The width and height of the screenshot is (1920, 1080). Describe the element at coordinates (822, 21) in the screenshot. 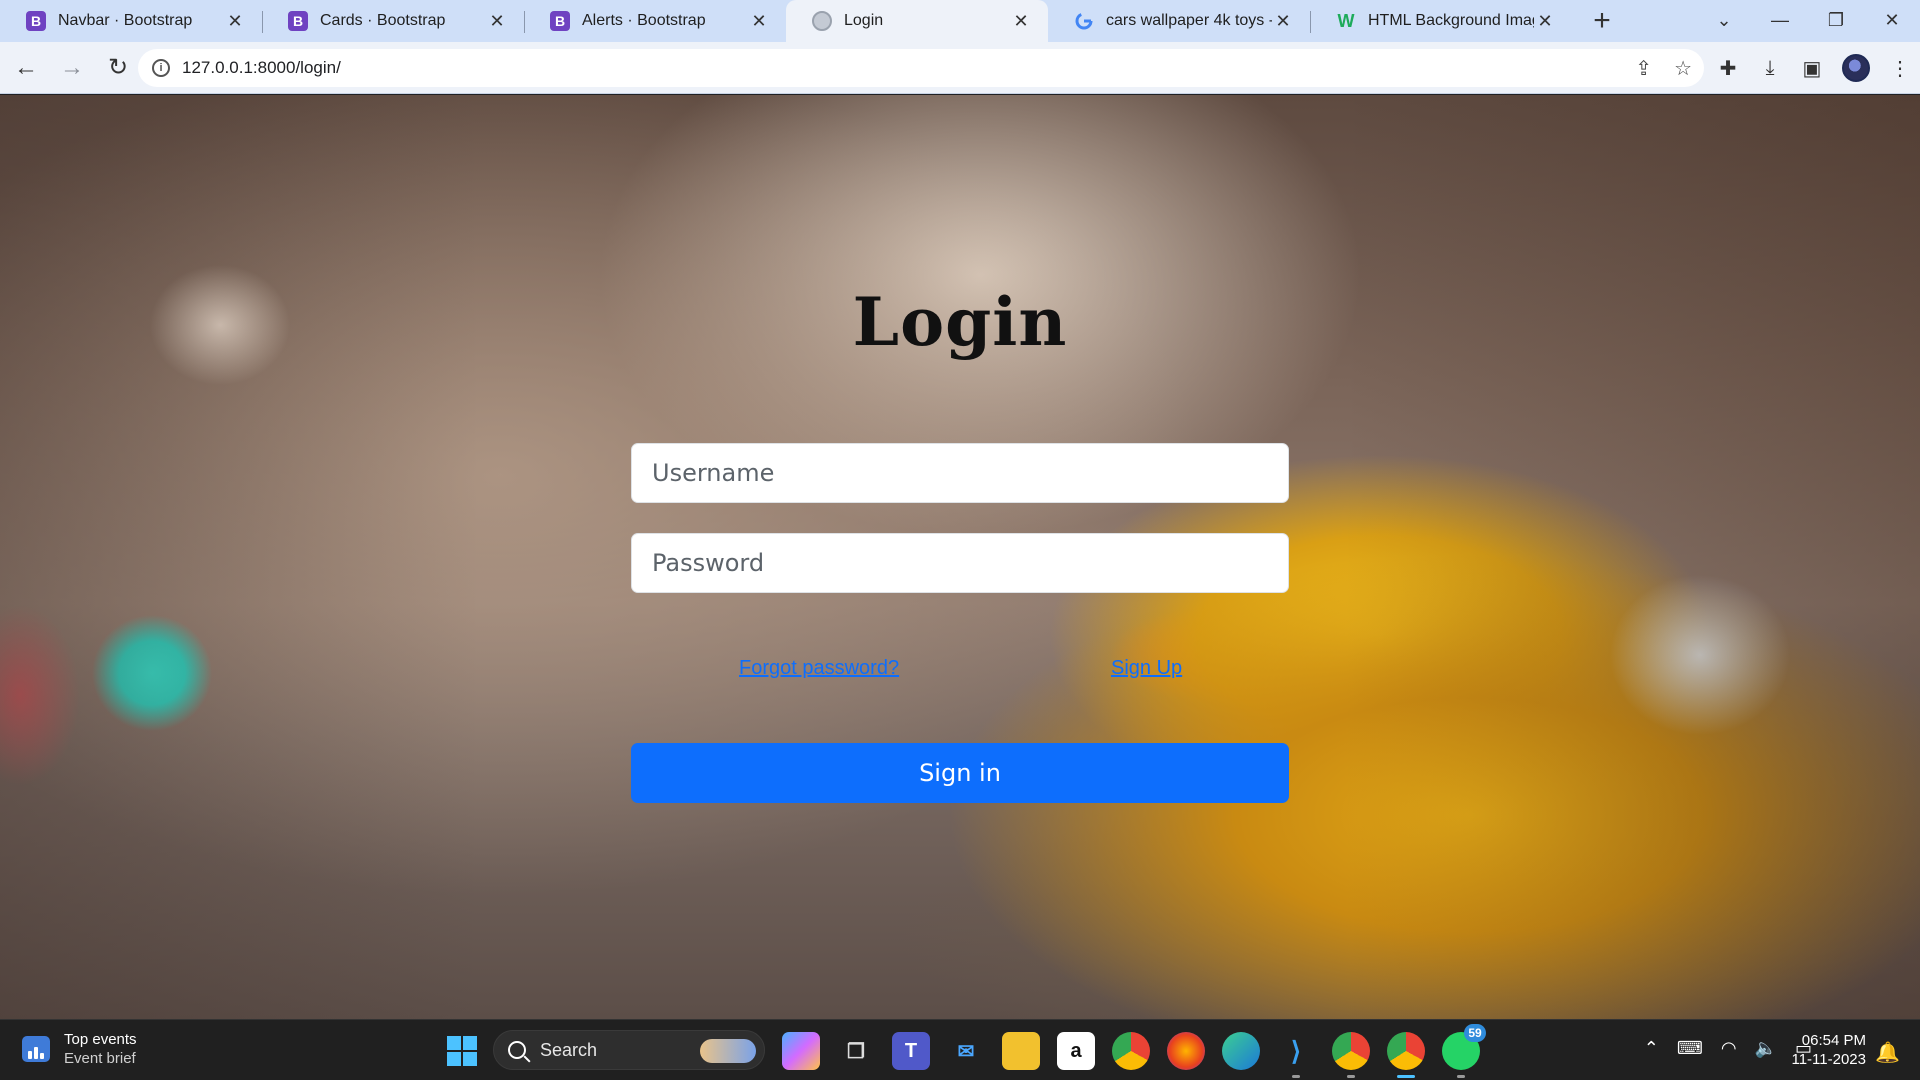

I see `globe-icon` at that location.